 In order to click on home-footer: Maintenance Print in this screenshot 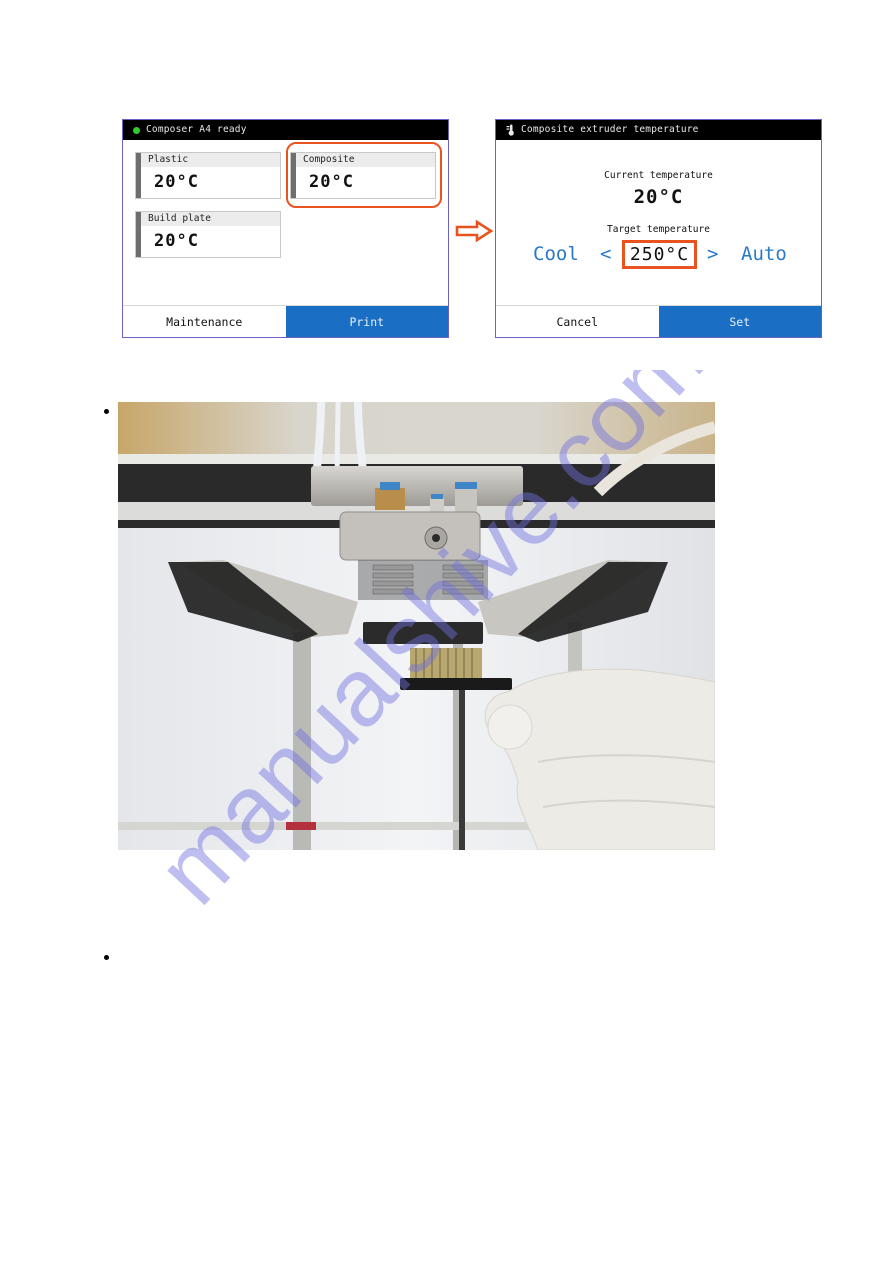, I will do `click(285, 321)`.